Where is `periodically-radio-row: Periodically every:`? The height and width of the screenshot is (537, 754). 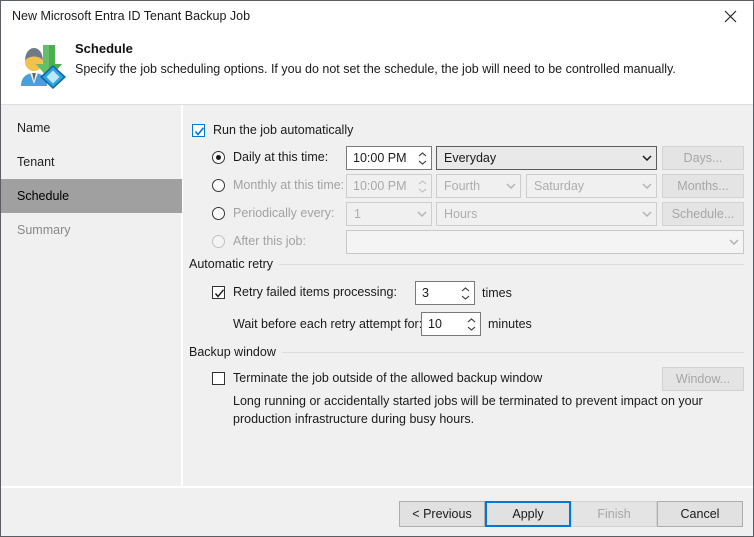 periodically-radio-row: Periodically every: is located at coordinates (273, 213).